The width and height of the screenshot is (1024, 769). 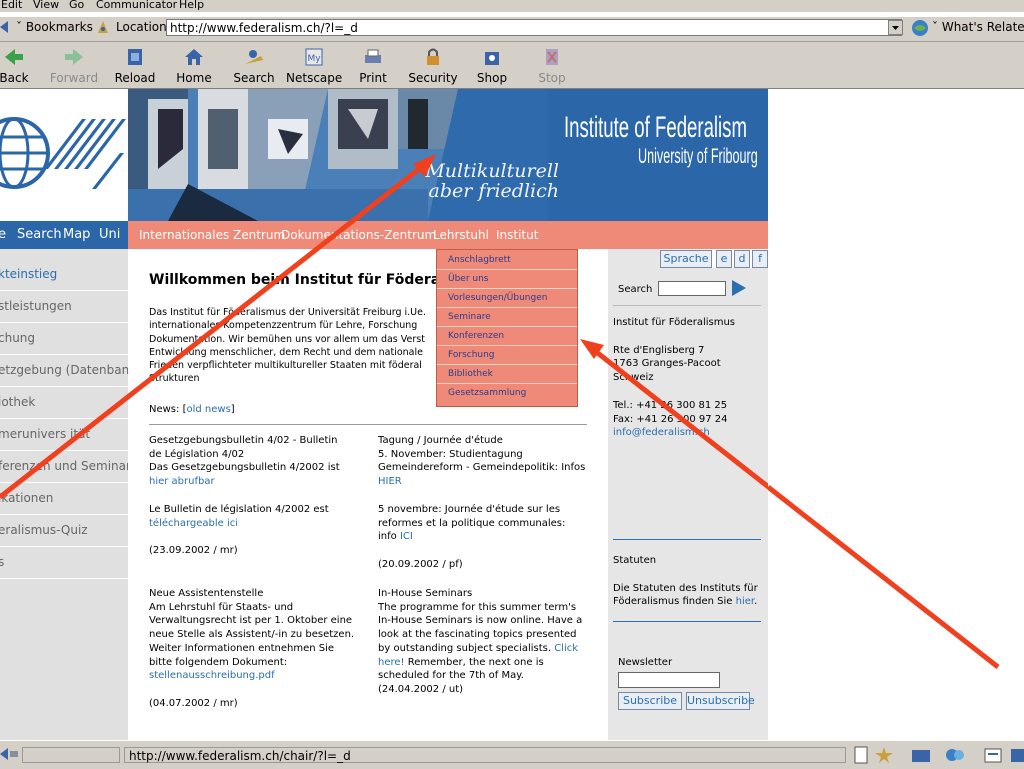 What do you see at coordinates (135, 57) in the screenshot?
I see `reload-icon` at bounding box center [135, 57].